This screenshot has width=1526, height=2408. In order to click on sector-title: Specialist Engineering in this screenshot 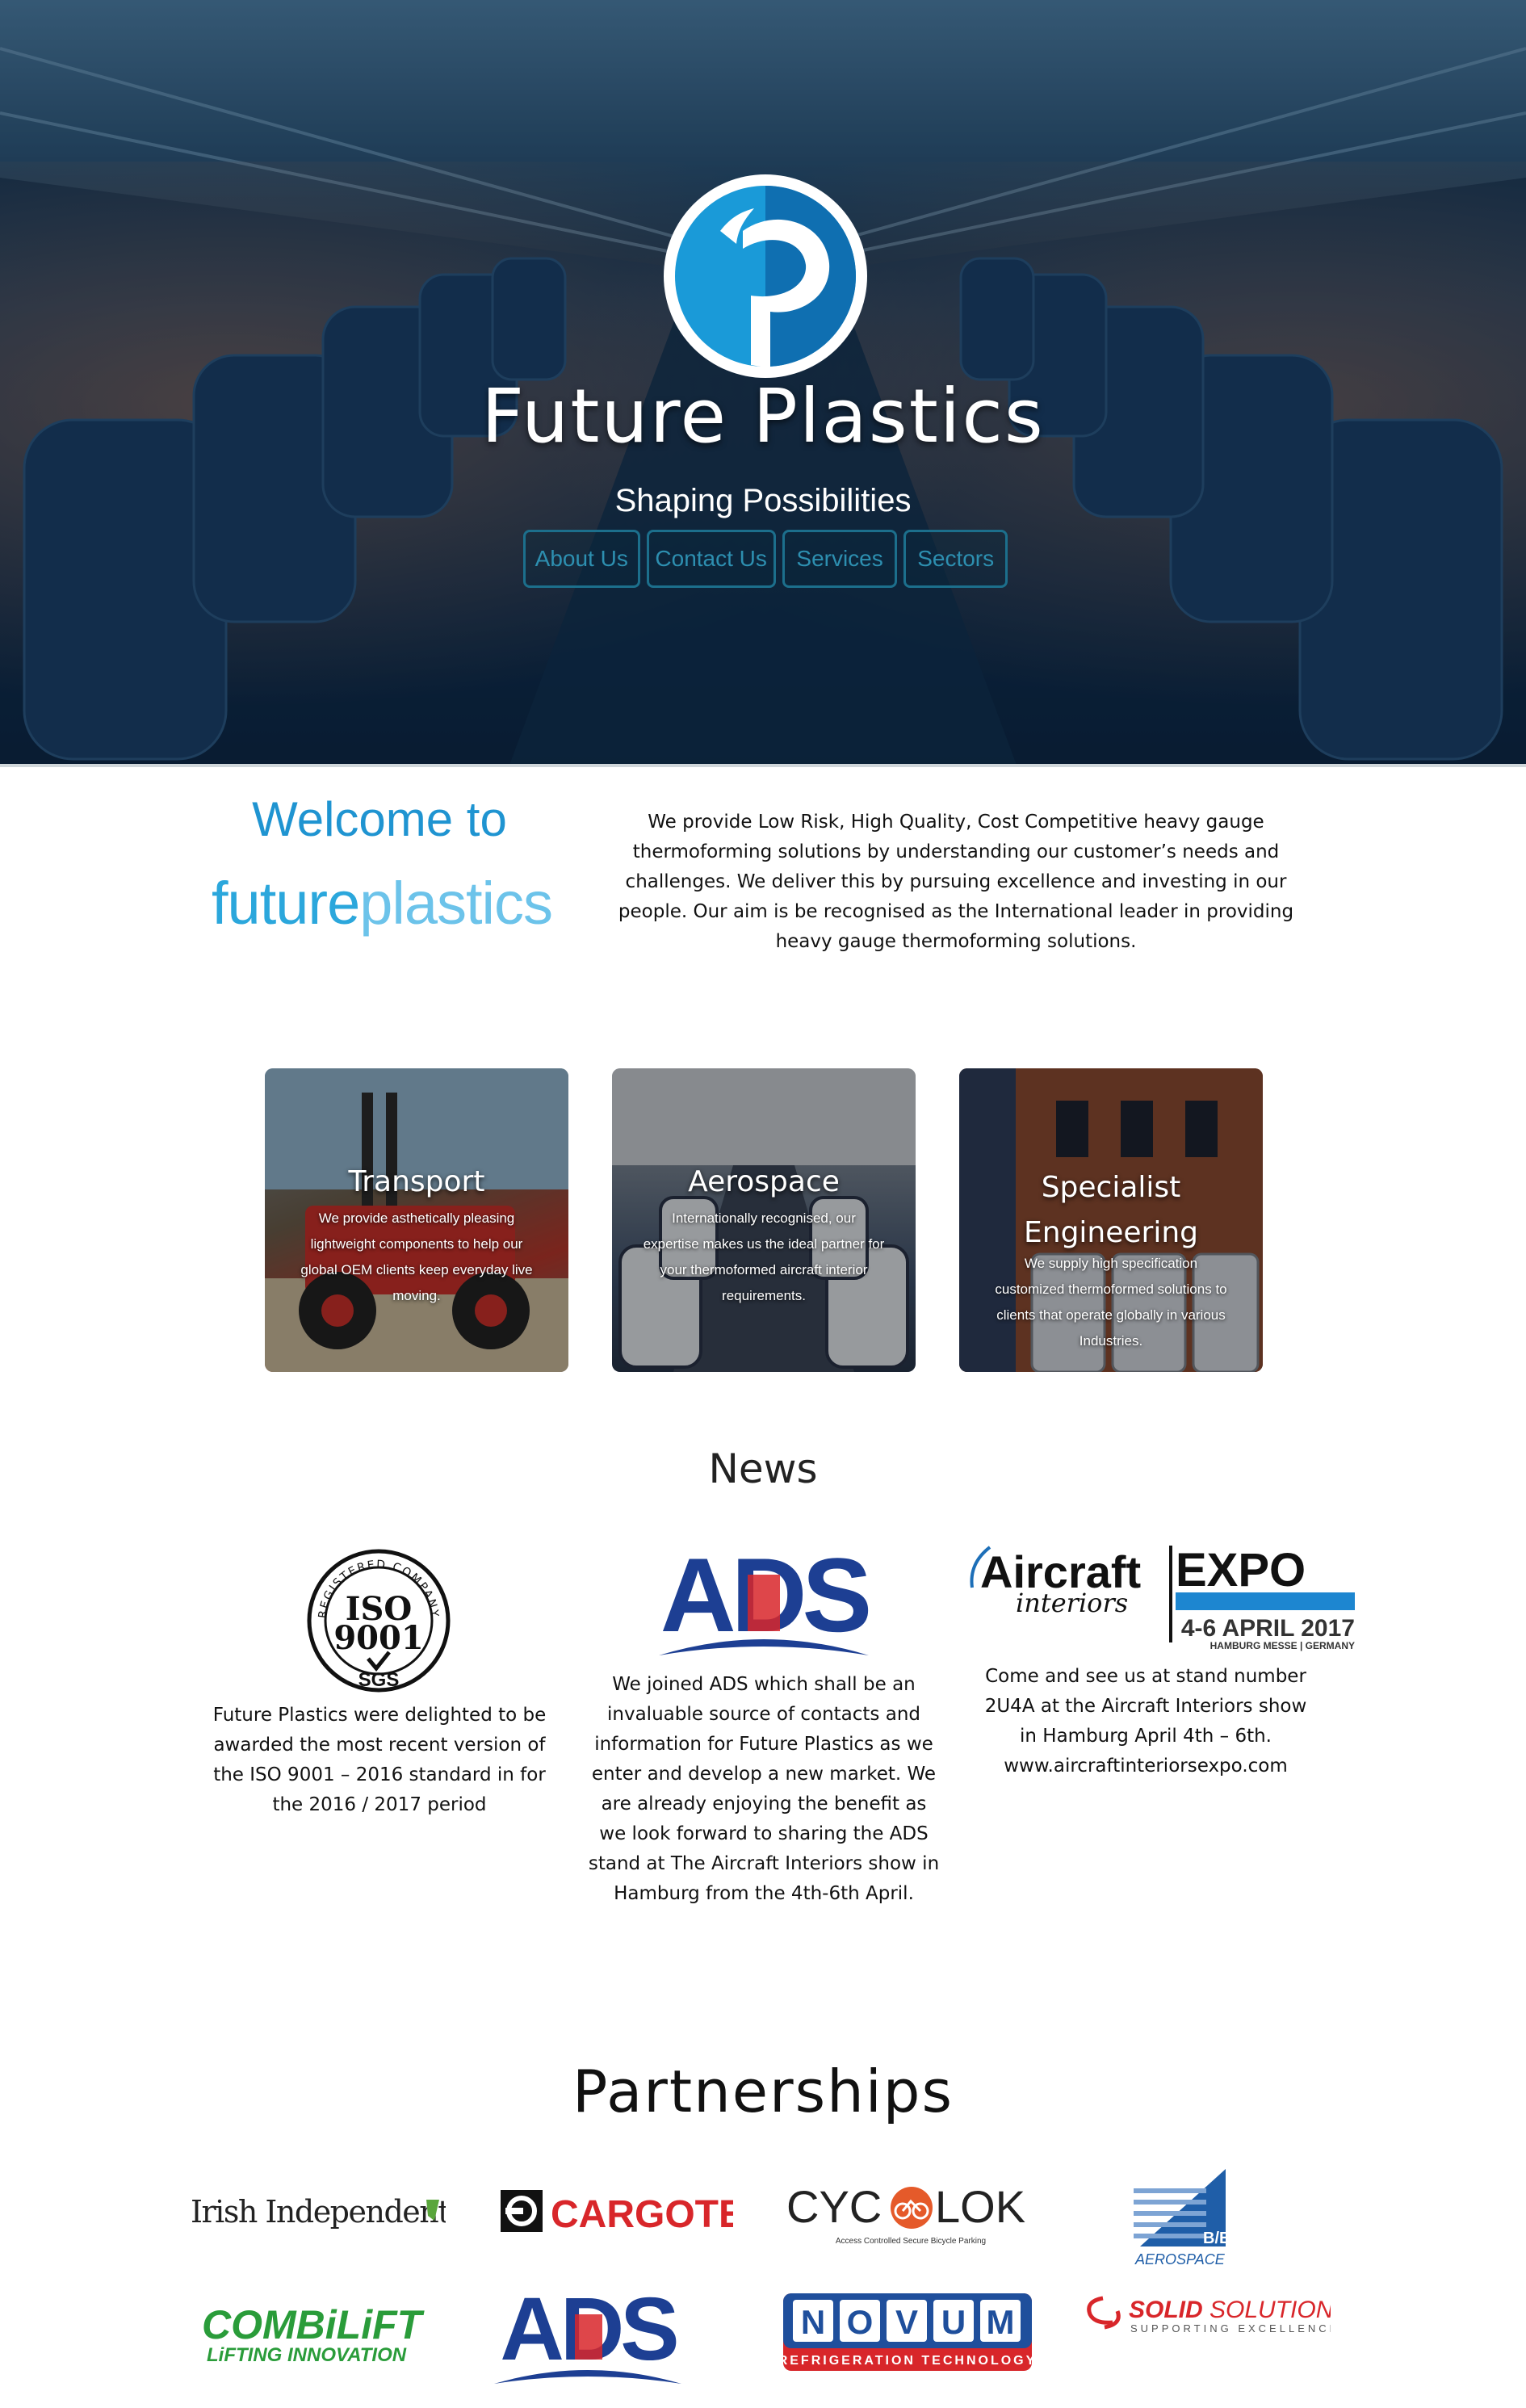, I will do `click(1111, 1210)`.